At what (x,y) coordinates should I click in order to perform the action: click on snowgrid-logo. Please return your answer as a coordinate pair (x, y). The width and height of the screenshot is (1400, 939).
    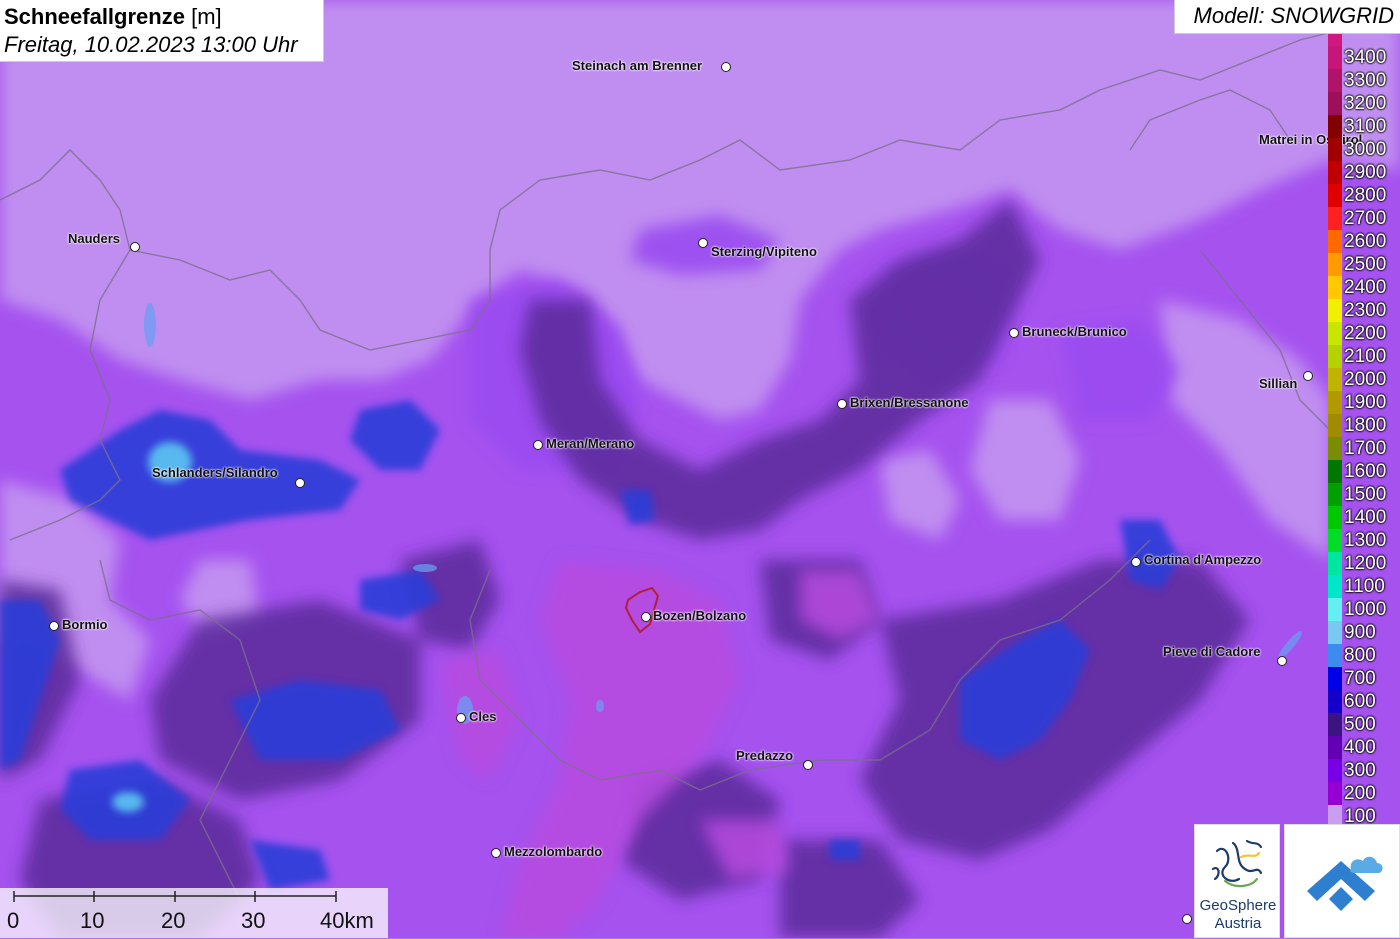
    Looking at the image, I should click on (1342, 881).